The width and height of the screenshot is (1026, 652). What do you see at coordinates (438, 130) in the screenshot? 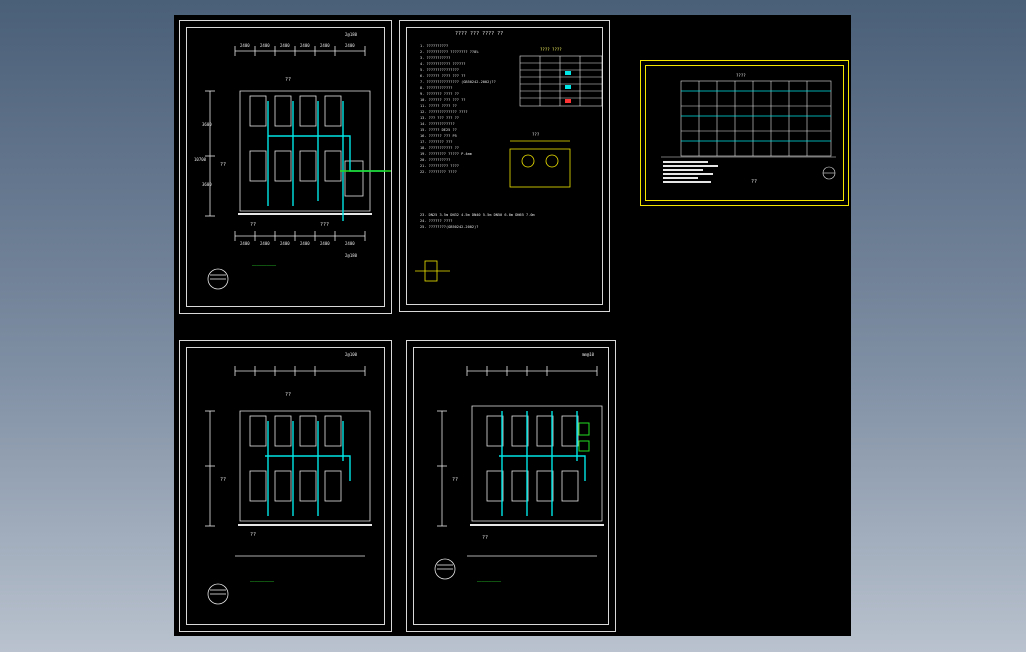
I see `note-line: 15. ????? DE25 ??` at bounding box center [438, 130].